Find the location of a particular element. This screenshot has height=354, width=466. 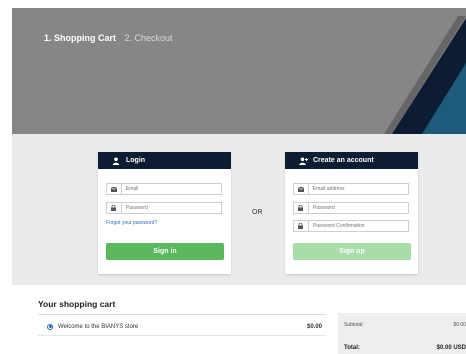

cart-item-price: $0.00 is located at coordinates (314, 326).